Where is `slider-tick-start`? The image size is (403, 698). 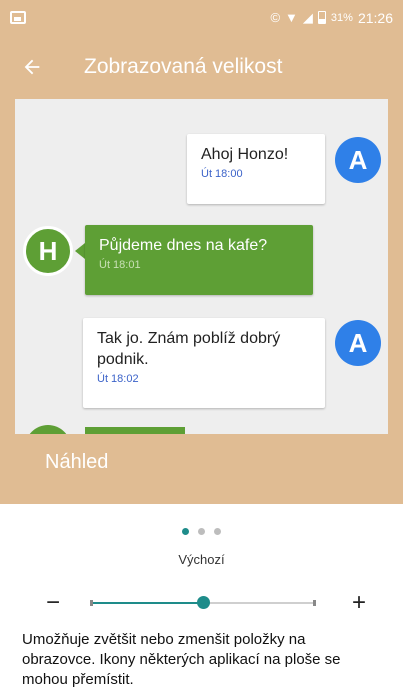 slider-tick-start is located at coordinates (91, 603).